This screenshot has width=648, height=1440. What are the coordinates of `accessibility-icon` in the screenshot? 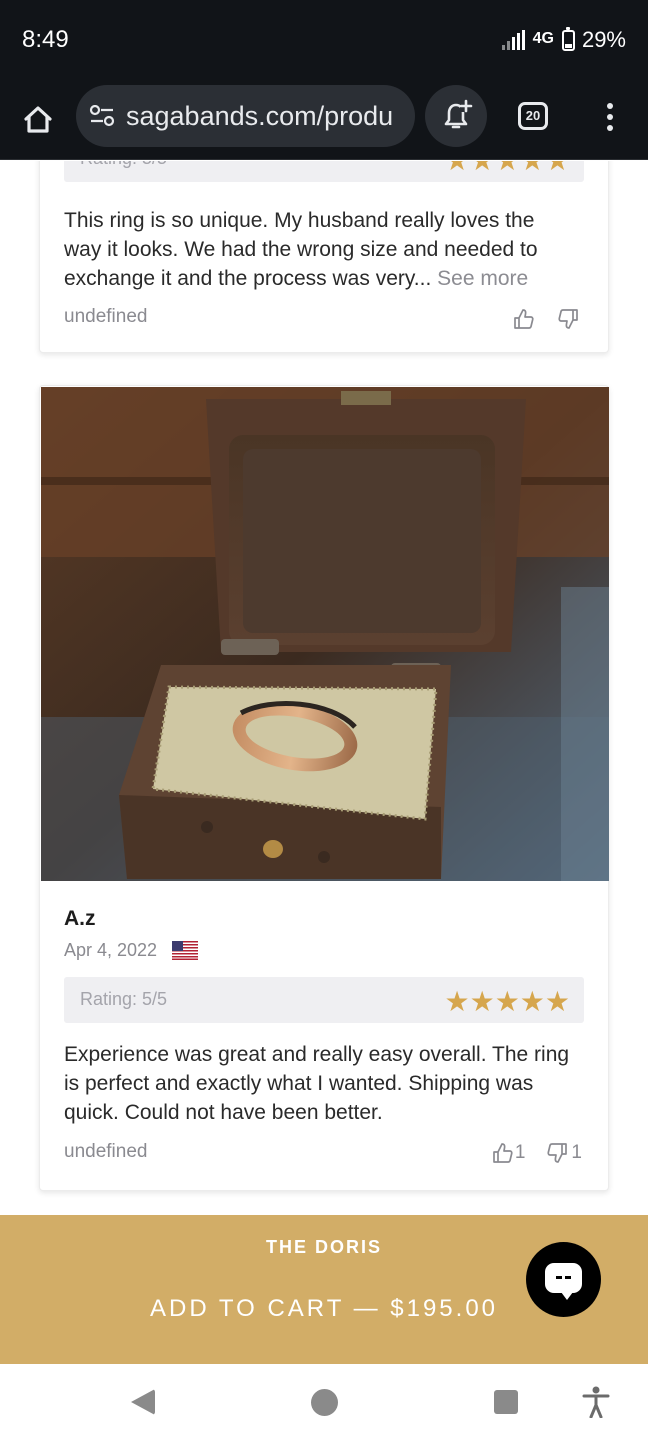 It's located at (596, 1402).